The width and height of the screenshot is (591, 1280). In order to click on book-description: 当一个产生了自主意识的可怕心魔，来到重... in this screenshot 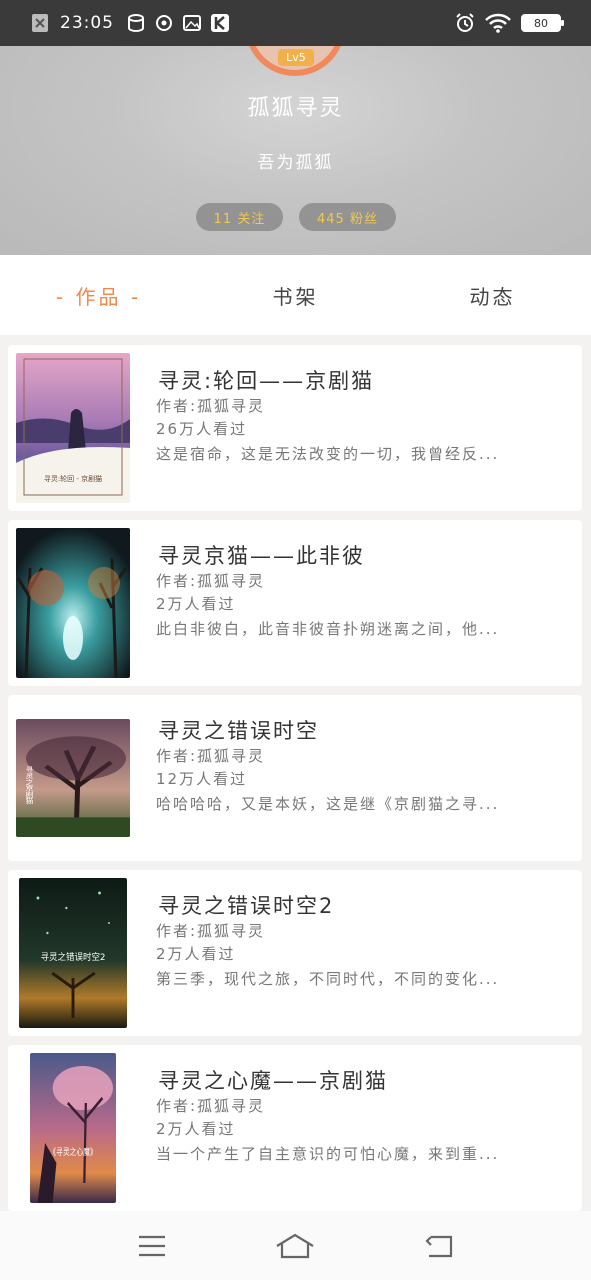, I will do `click(328, 1154)`.